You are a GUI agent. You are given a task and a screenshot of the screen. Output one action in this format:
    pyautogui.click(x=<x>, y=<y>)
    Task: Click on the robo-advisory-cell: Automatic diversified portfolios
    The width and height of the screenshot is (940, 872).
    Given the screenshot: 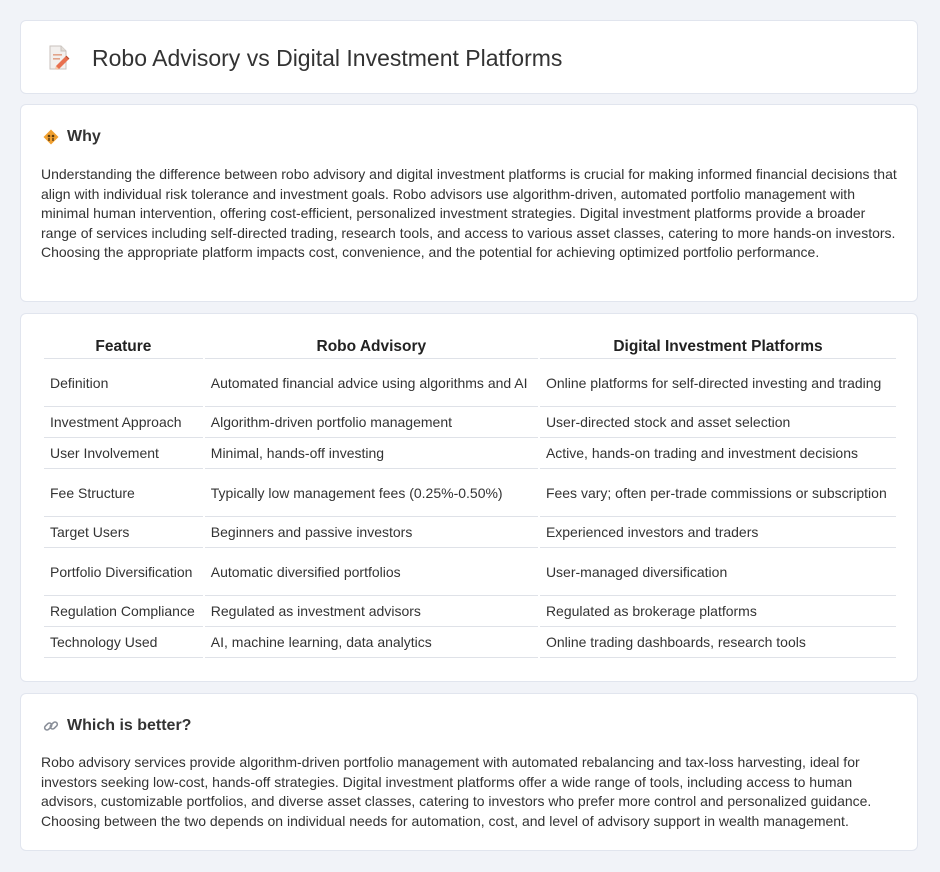 What is the action you would take?
    pyautogui.click(x=371, y=572)
    